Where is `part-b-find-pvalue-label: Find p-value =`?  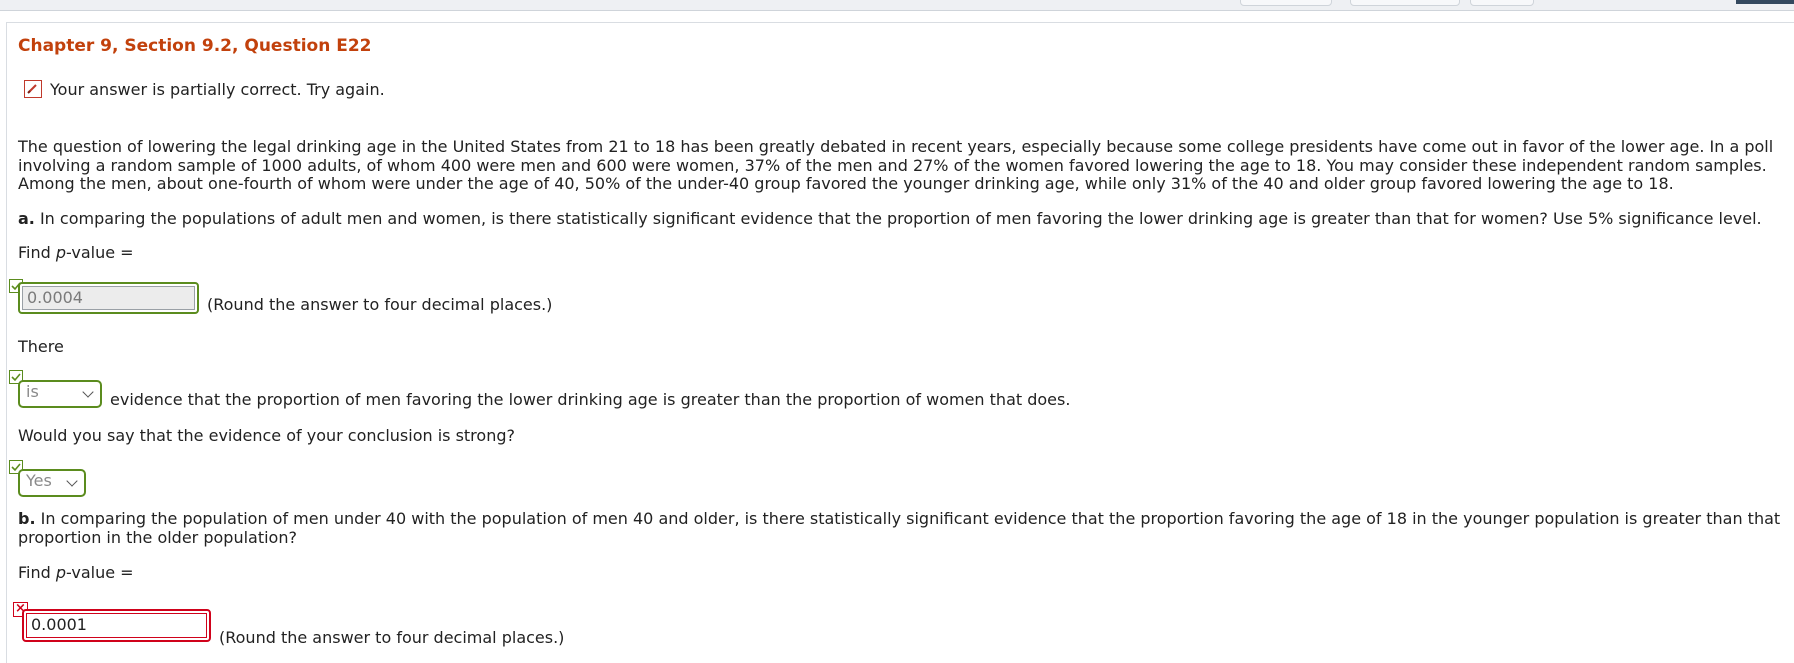
part-b-find-pvalue-label: Find p-value = is located at coordinates (76, 572).